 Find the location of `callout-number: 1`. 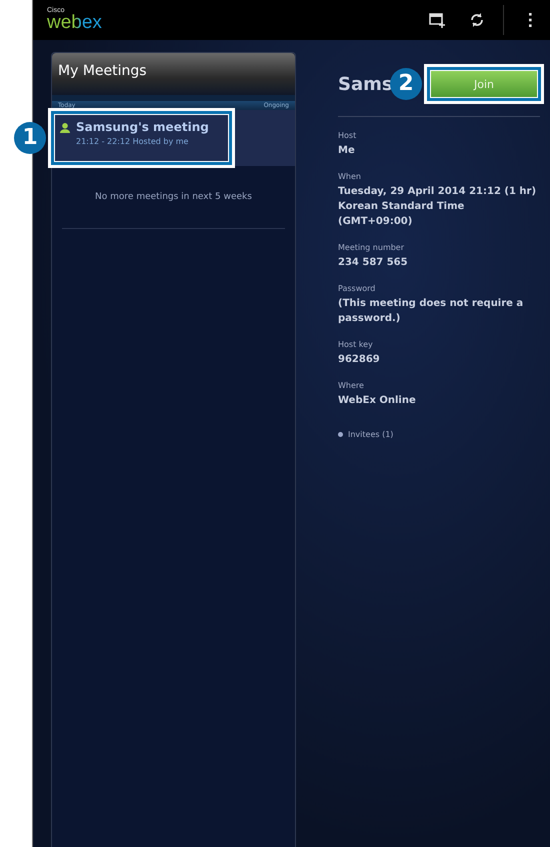

callout-number: 1 is located at coordinates (30, 138).